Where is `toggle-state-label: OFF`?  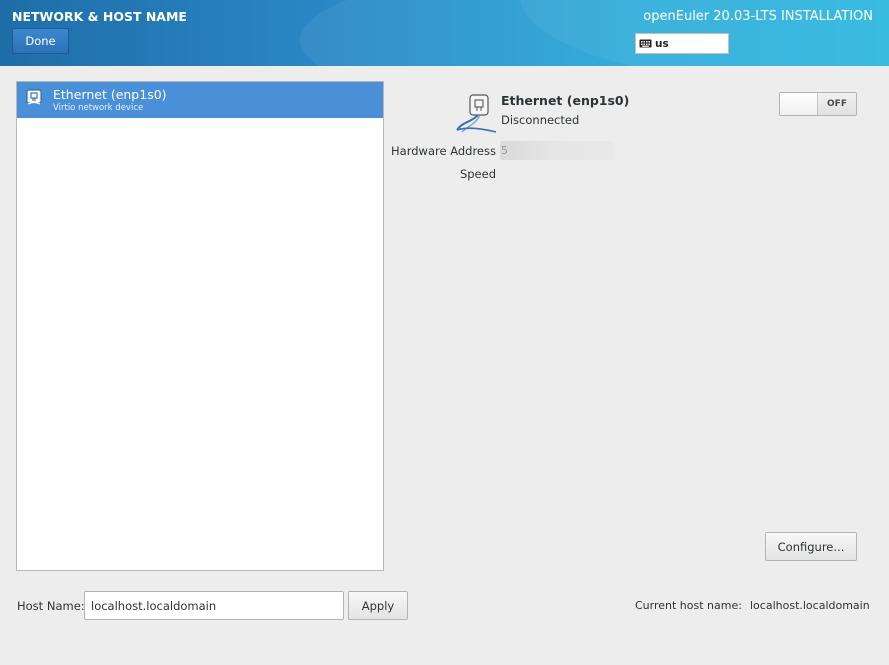 toggle-state-label: OFF is located at coordinates (837, 104).